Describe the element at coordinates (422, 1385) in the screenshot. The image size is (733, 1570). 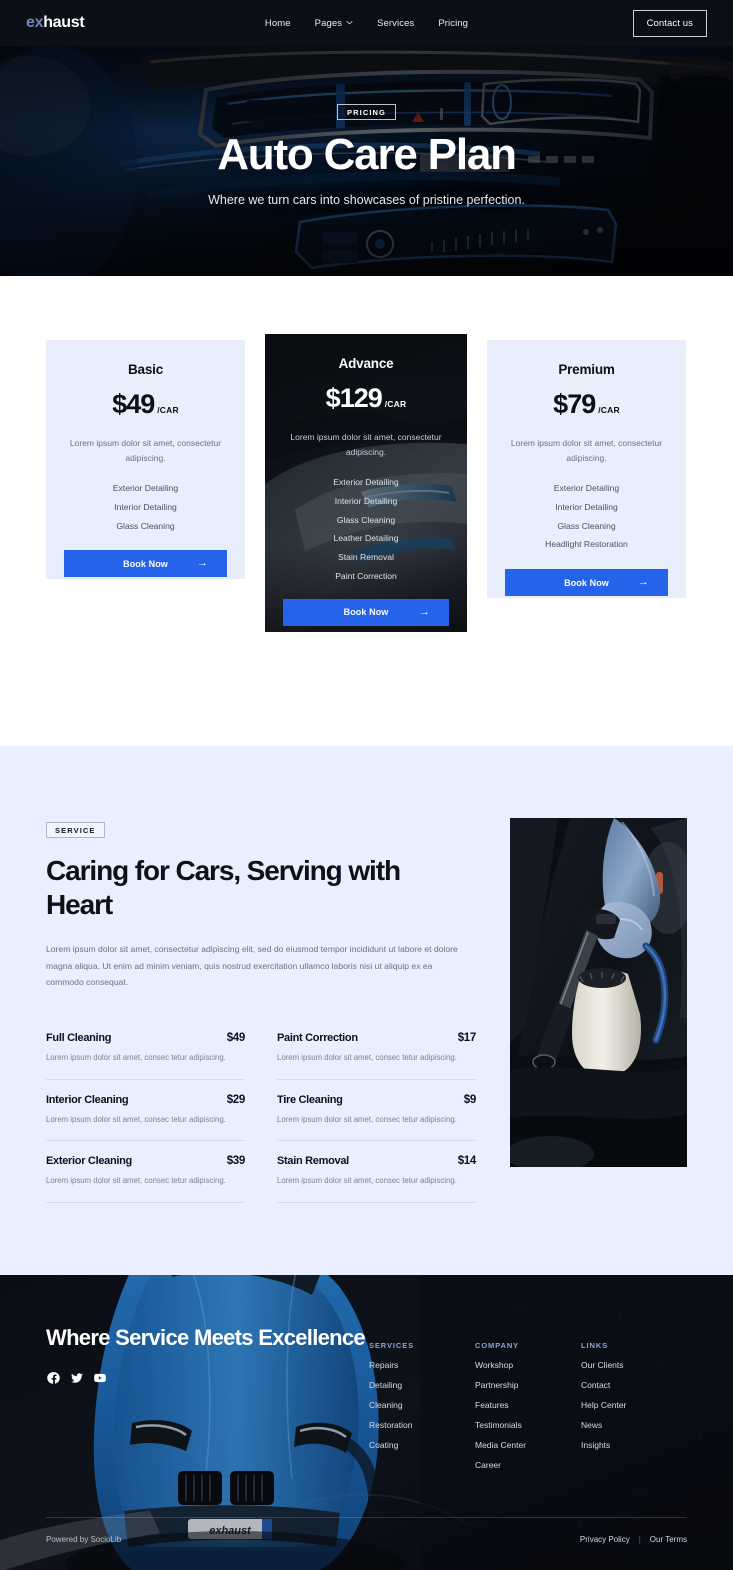
I see `footer-link: Detailing` at that location.